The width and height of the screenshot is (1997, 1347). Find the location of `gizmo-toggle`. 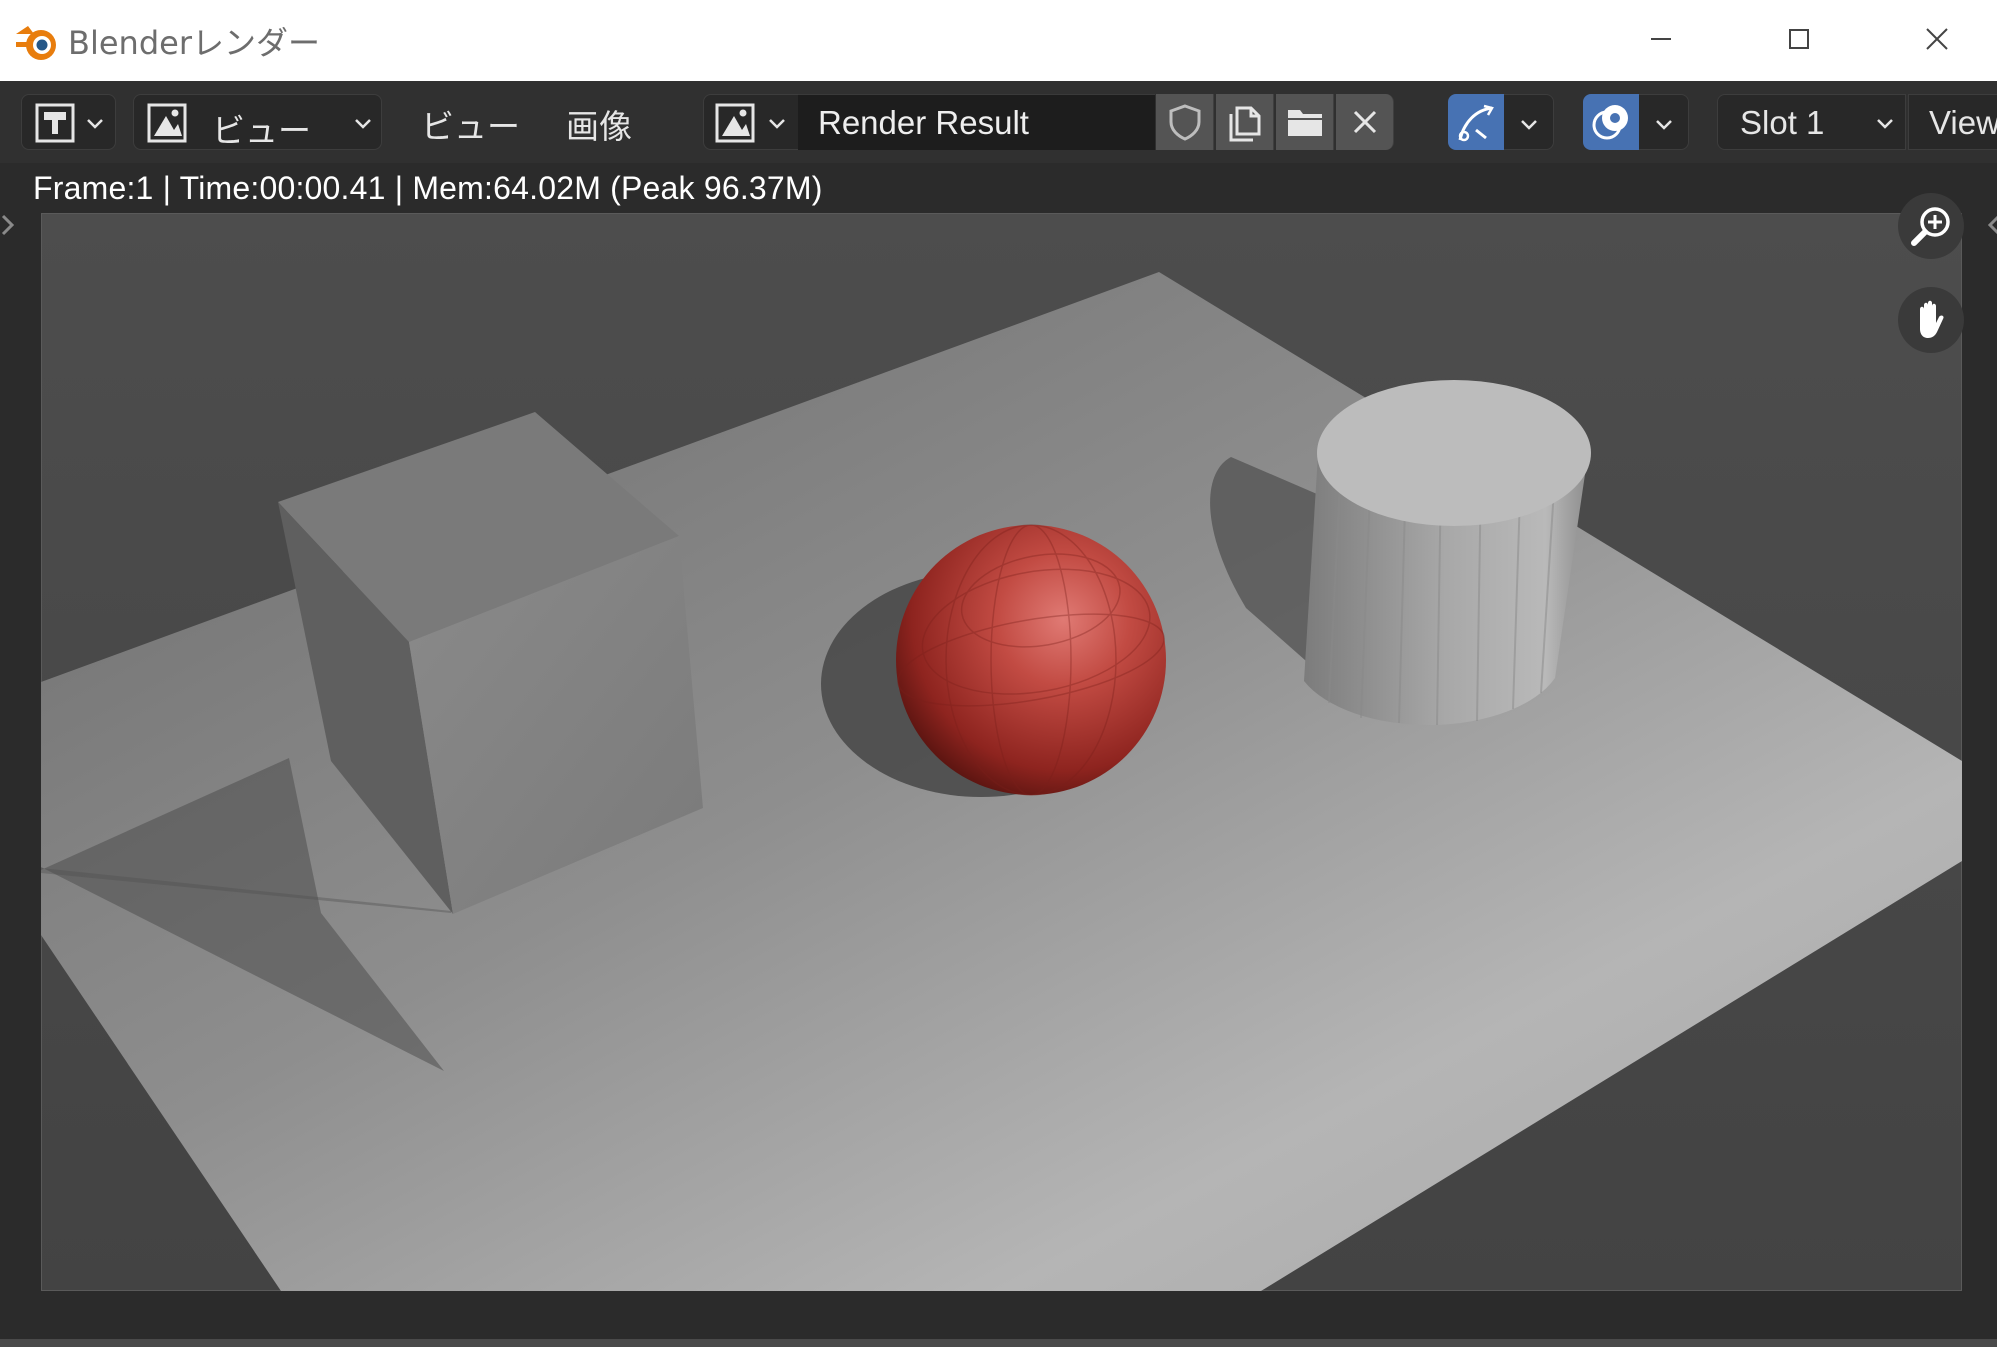

gizmo-toggle is located at coordinates (1476, 122).